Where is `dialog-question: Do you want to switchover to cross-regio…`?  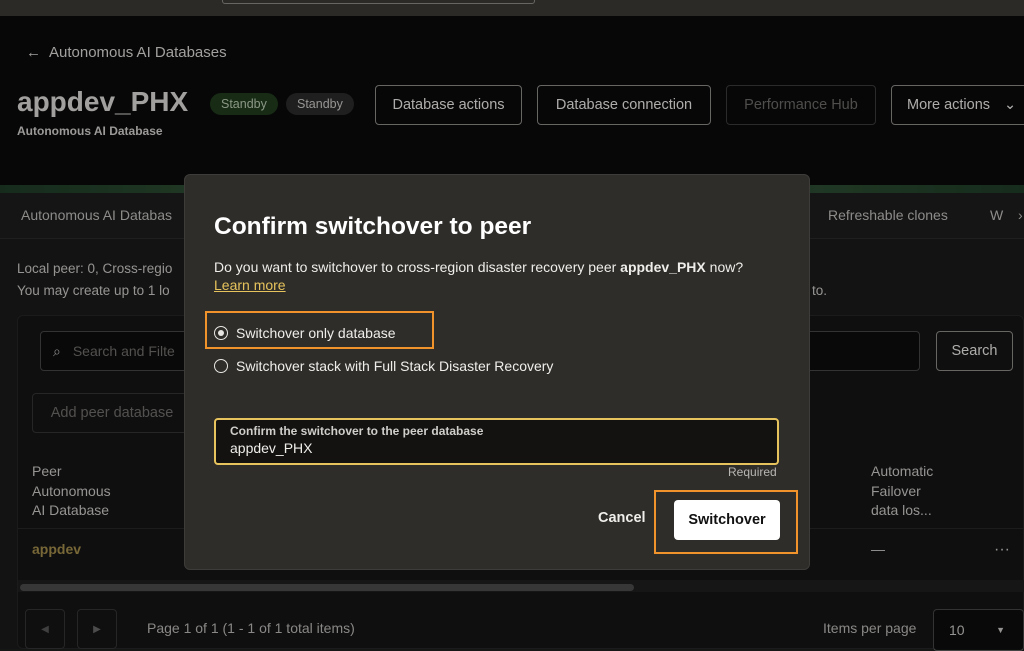 dialog-question: Do you want to switchover to cross-regio… is located at coordinates (479, 267).